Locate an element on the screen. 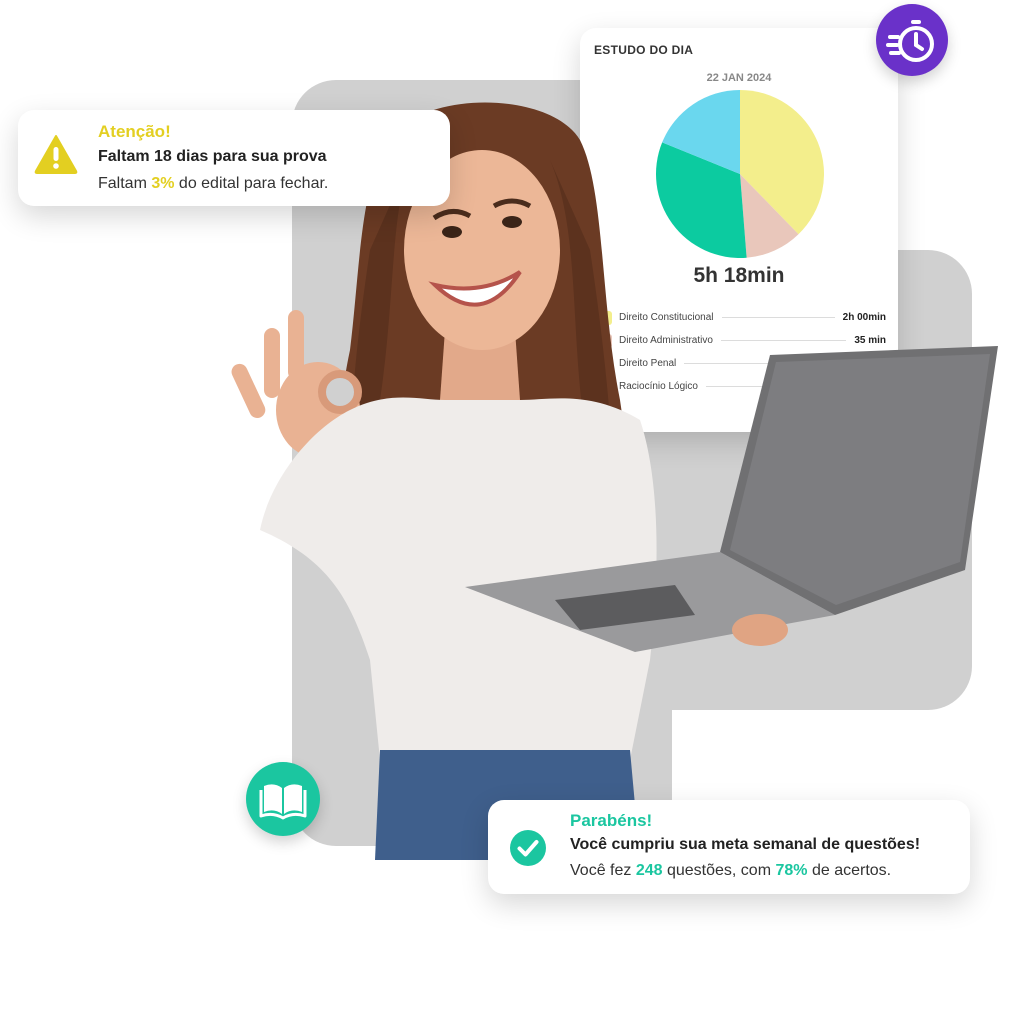  attention-title: Atenção! is located at coordinates (134, 131).